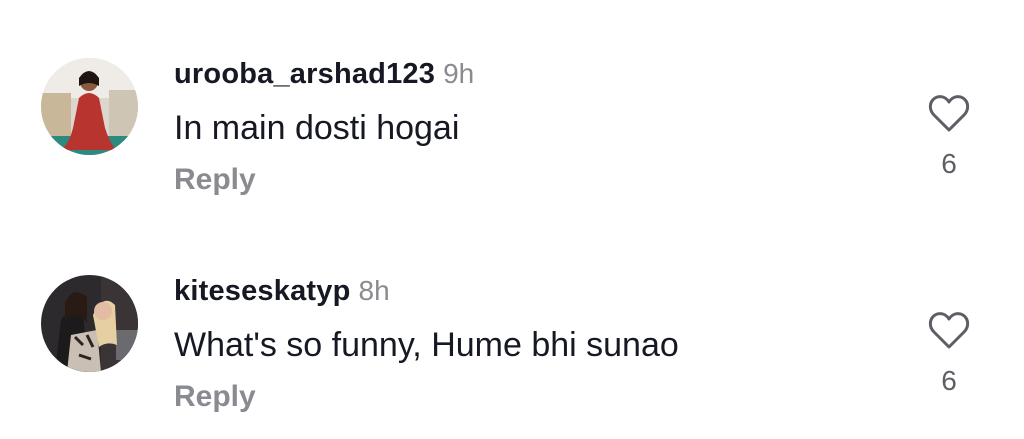 This screenshot has height=439, width=1024. I want to click on comment-text: In main dosti hogai, so click(317, 128).